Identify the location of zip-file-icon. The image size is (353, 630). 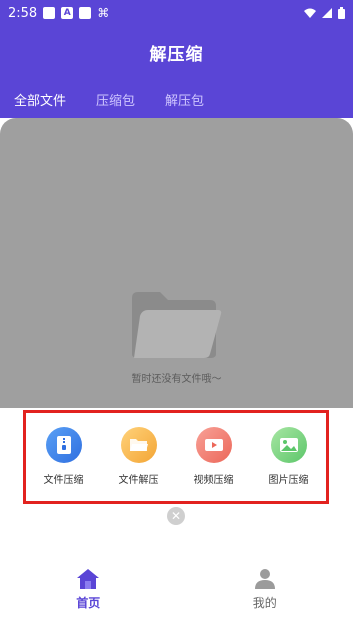
(63, 445).